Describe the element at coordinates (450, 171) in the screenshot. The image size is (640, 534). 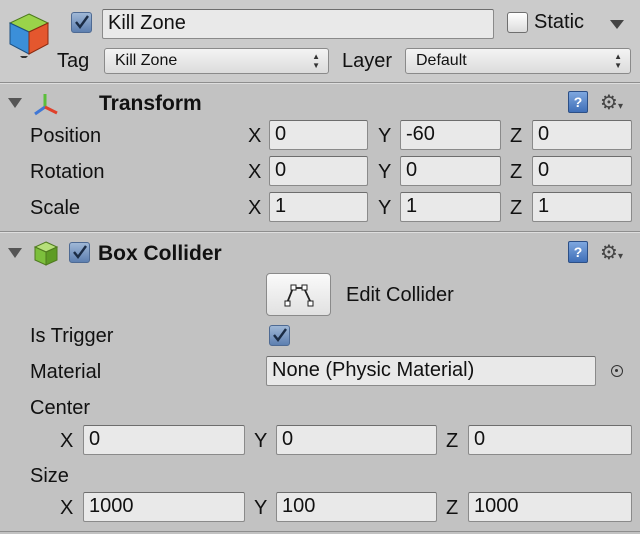
I see `rotation-y-field: 0` at that location.